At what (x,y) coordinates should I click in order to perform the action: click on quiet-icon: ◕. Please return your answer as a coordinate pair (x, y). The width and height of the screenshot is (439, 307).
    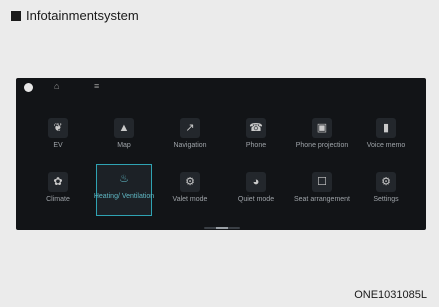
    Looking at the image, I should click on (256, 182).